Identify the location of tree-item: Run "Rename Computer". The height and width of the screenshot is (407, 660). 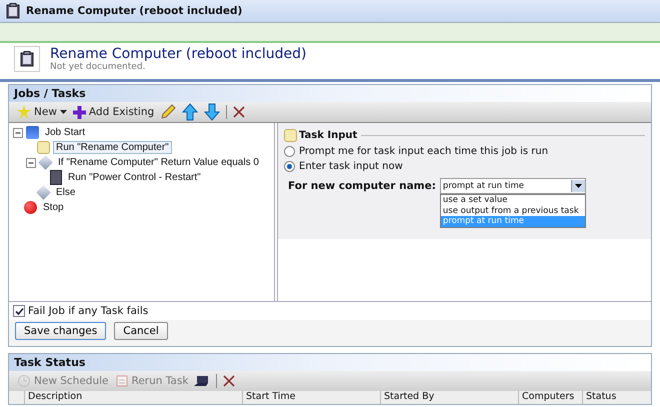
(112, 147).